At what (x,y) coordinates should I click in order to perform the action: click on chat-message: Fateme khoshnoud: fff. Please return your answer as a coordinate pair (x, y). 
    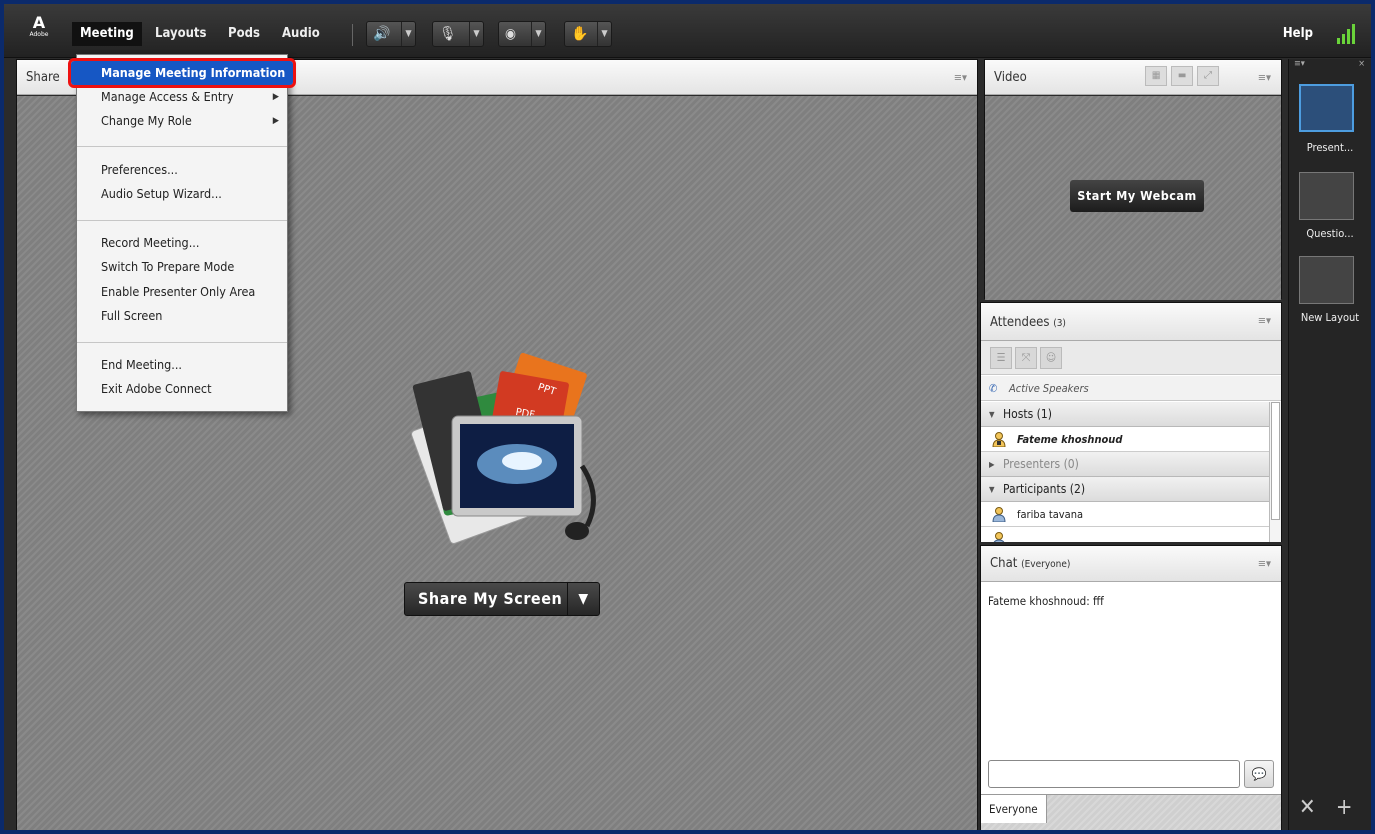
    Looking at the image, I should click on (1046, 601).